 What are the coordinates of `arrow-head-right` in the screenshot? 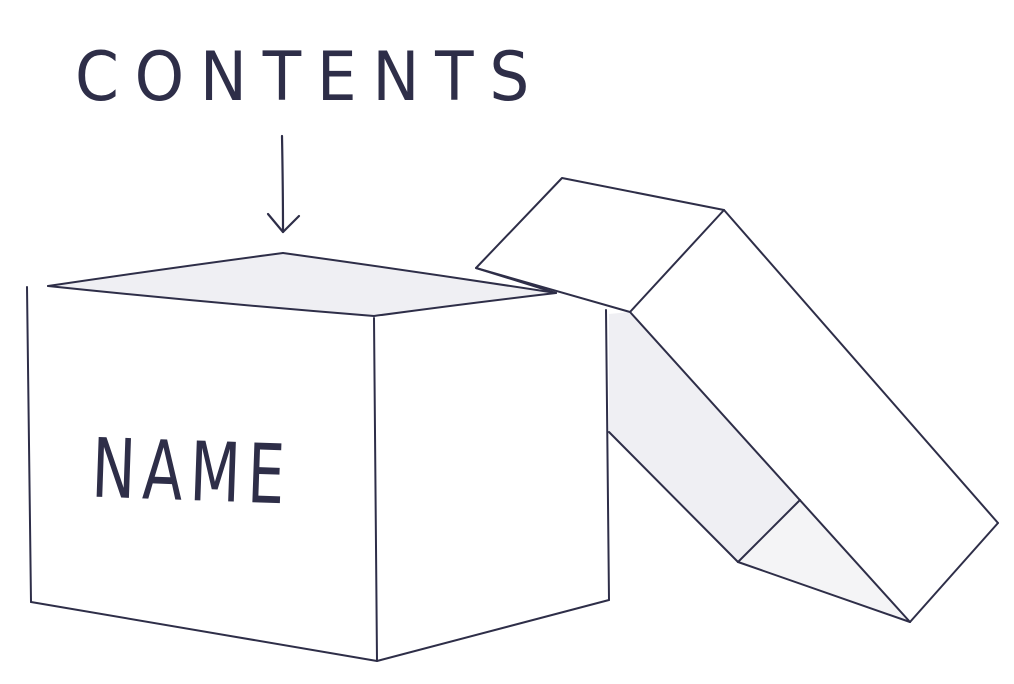 It's located at (291, 224).